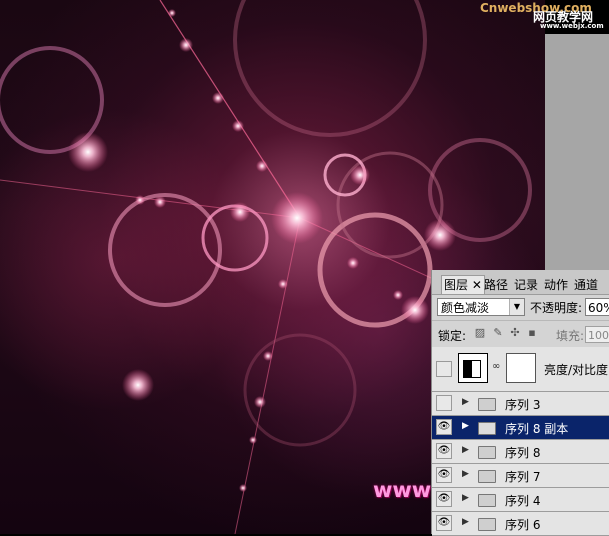 The height and width of the screenshot is (536, 609). I want to click on blend-mode-value: 颜色减淡, so click(465, 308).